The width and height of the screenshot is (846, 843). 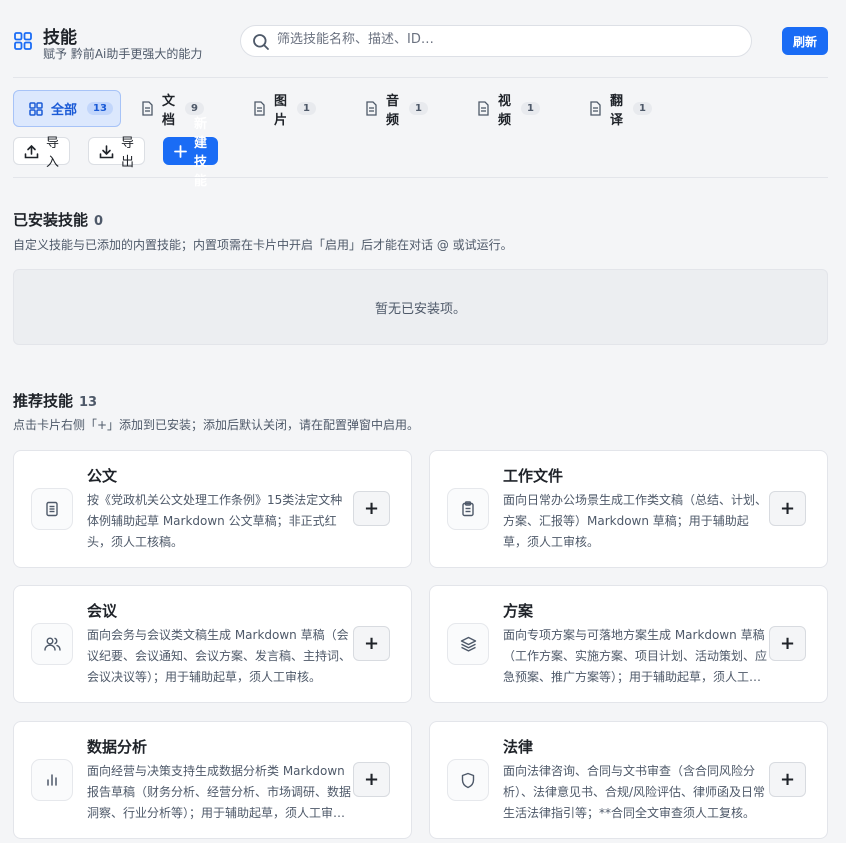 What do you see at coordinates (261, 42) in the screenshot?
I see `search-icon` at bounding box center [261, 42].